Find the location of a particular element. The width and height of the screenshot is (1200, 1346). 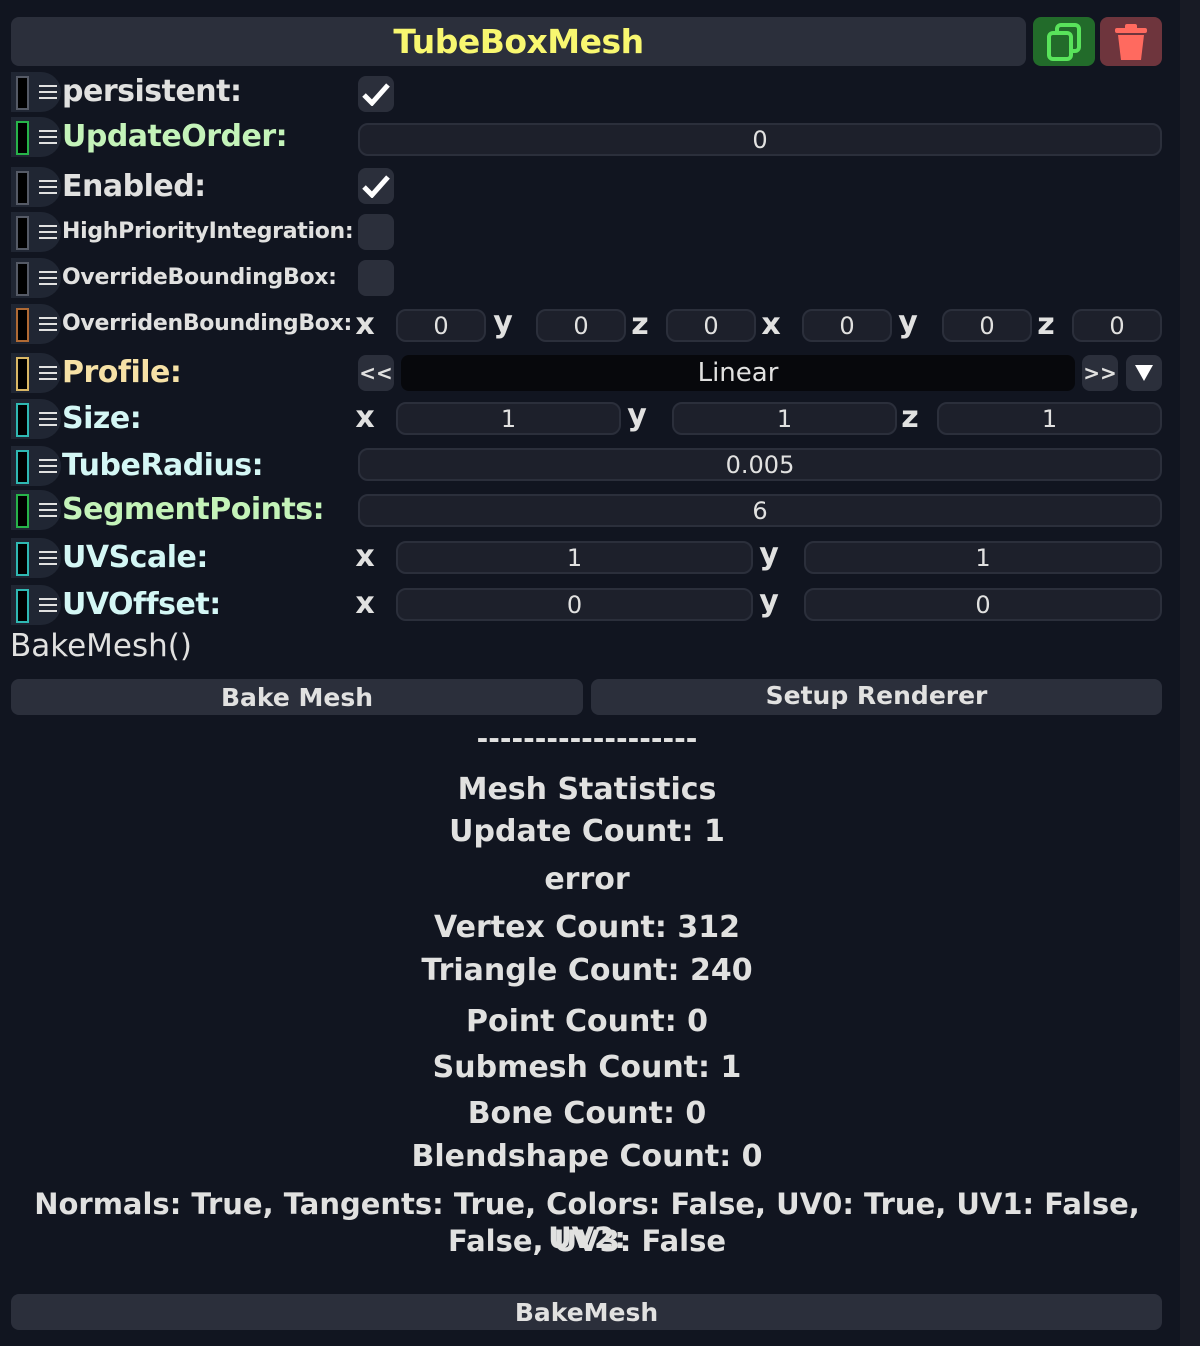

trash-icon is located at coordinates (1131, 41).